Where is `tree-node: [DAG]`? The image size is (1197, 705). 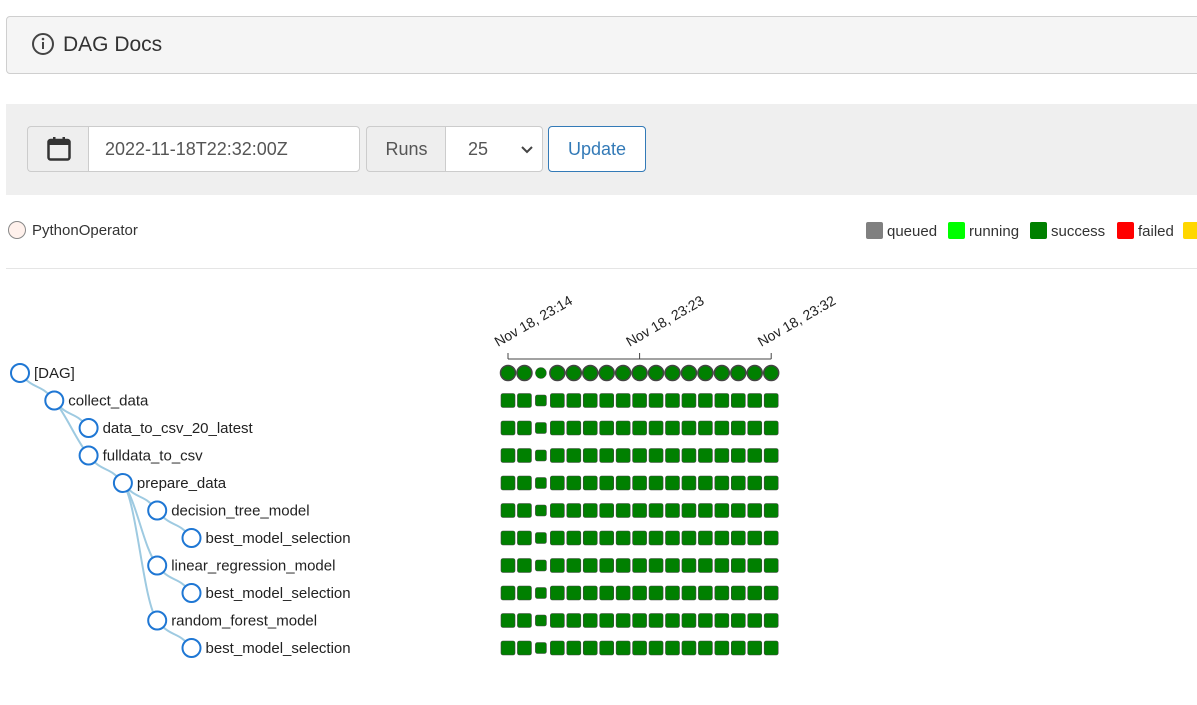
tree-node: [DAG] is located at coordinates (42, 373).